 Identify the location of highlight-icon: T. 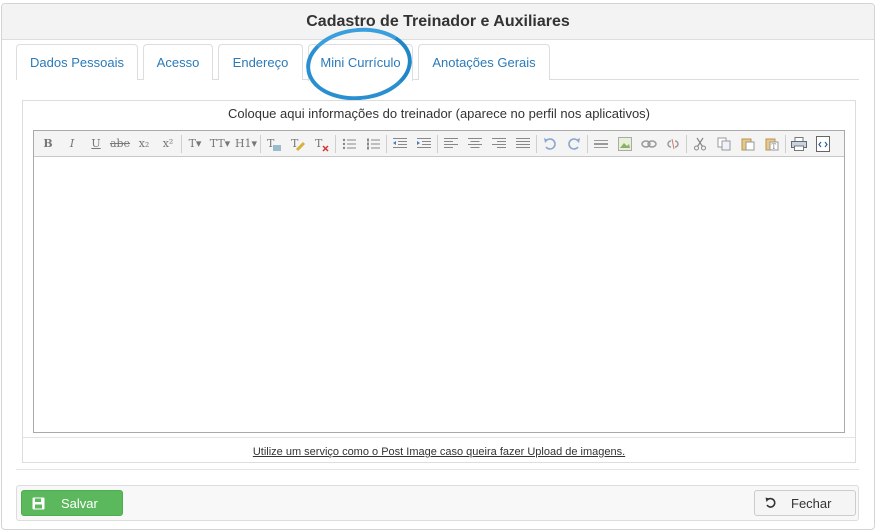
(298, 144).